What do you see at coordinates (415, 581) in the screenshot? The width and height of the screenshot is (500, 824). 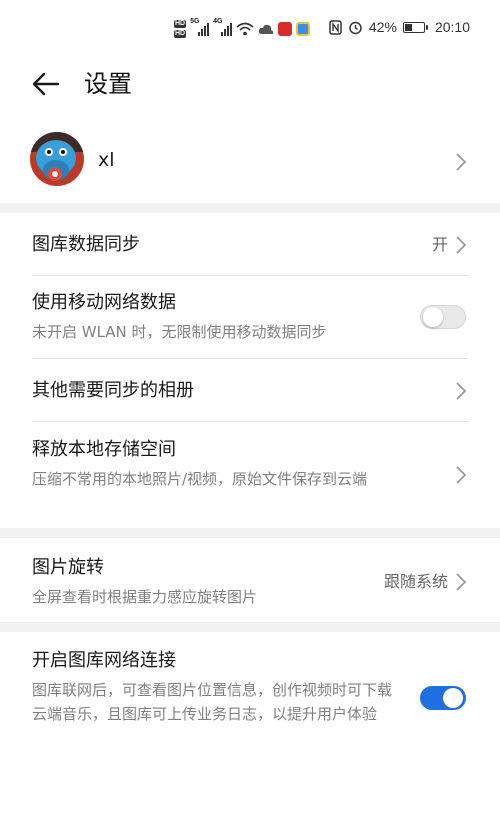 I see `setting-value: 跟随系统` at bounding box center [415, 581].